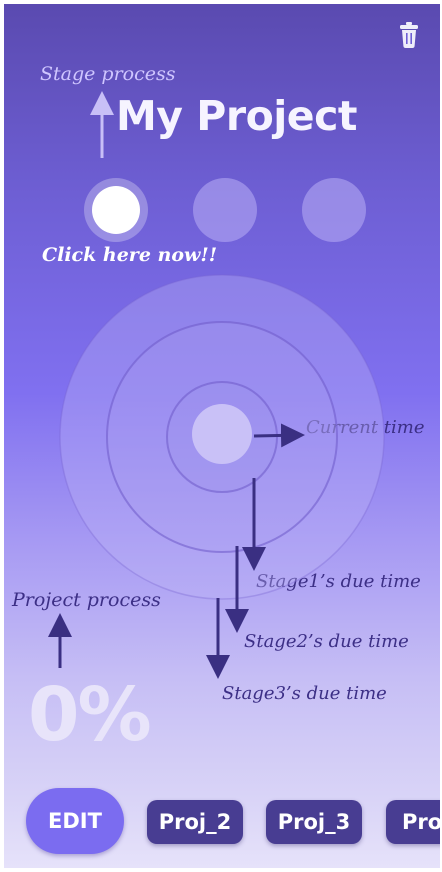  I want to click on edit-button: EDIT, so click(75, 821).